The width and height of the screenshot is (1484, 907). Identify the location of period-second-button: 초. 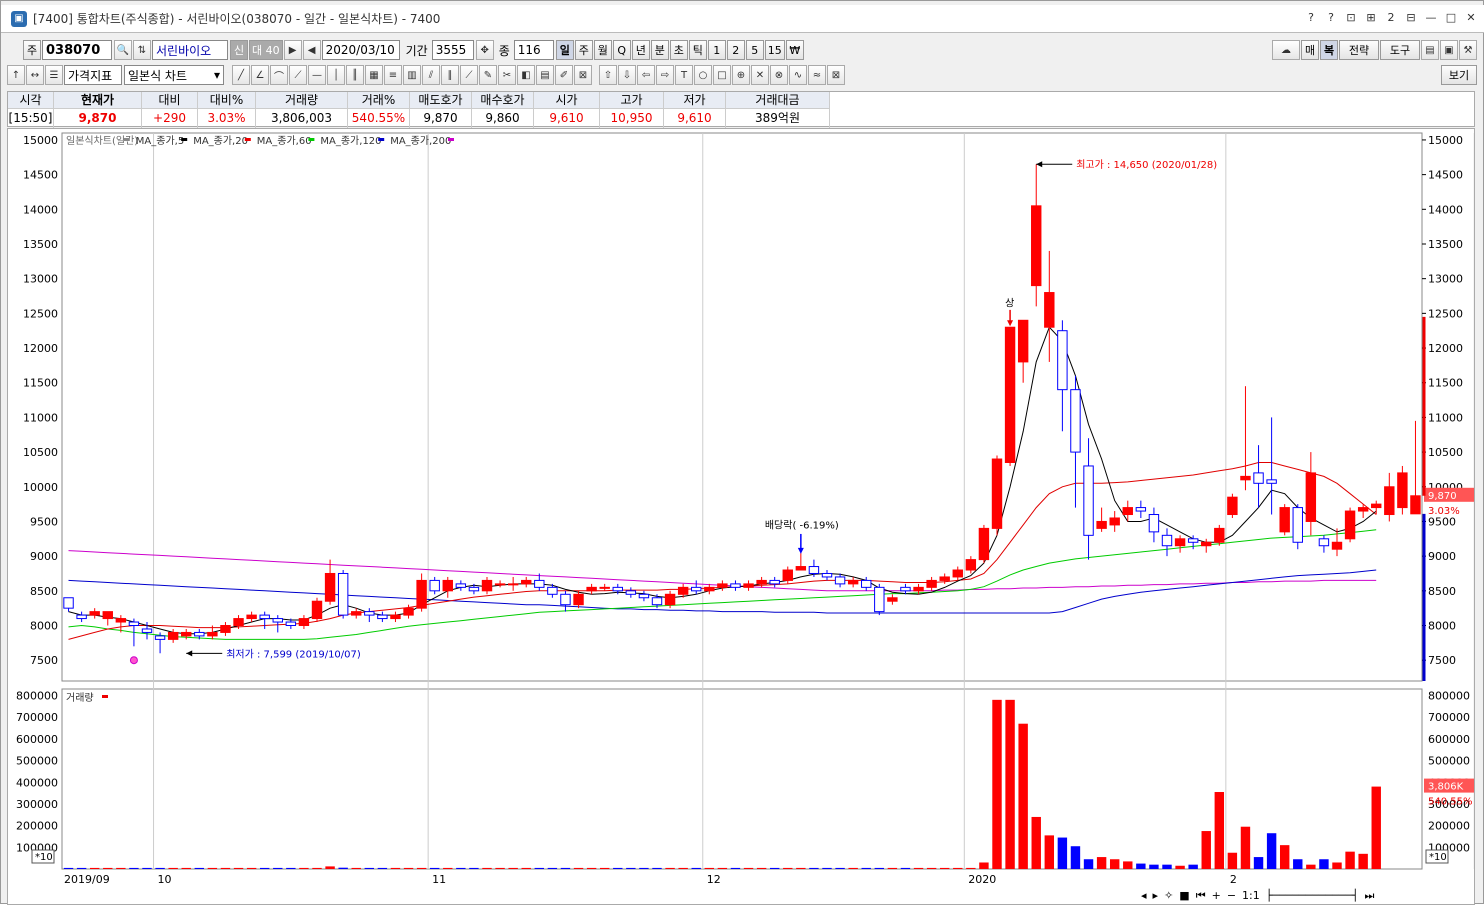
(678, 50).